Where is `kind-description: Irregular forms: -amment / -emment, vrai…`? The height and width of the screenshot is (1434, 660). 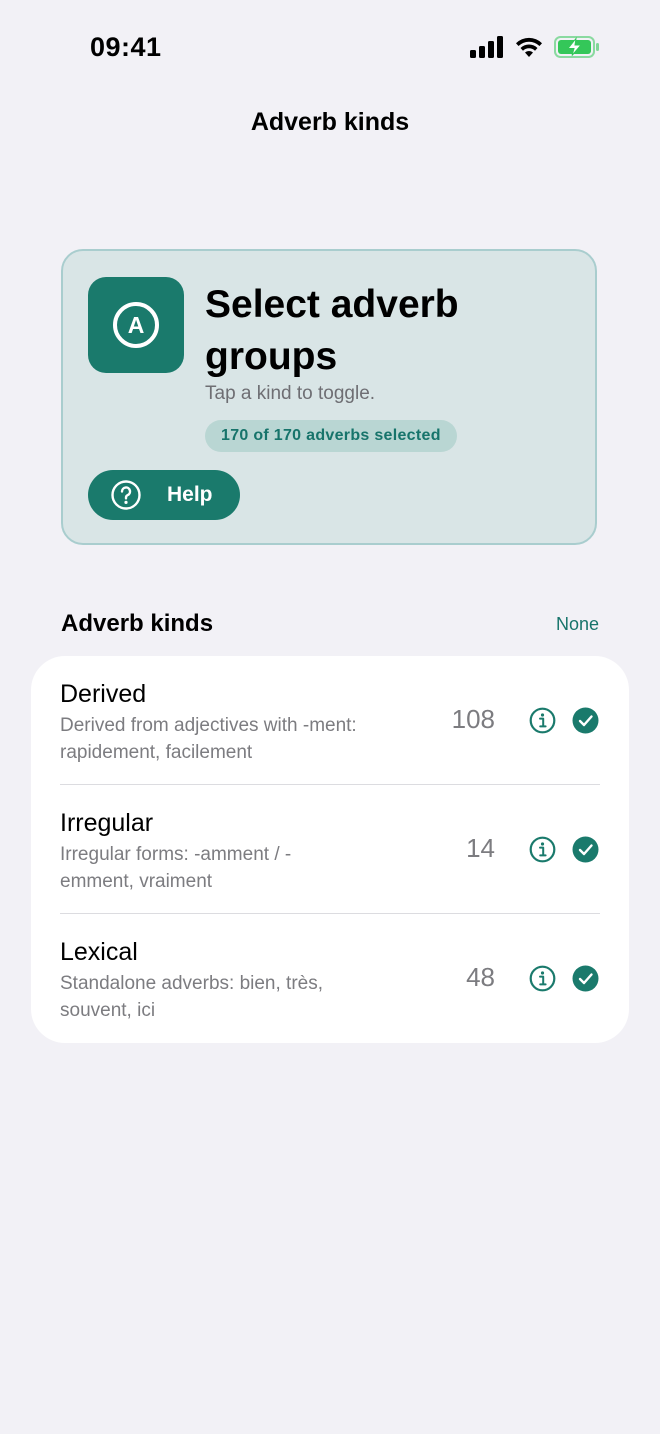 kind-description: Irregular forms: -amment / -emment, vrai… is located at coordinates (176, 868).